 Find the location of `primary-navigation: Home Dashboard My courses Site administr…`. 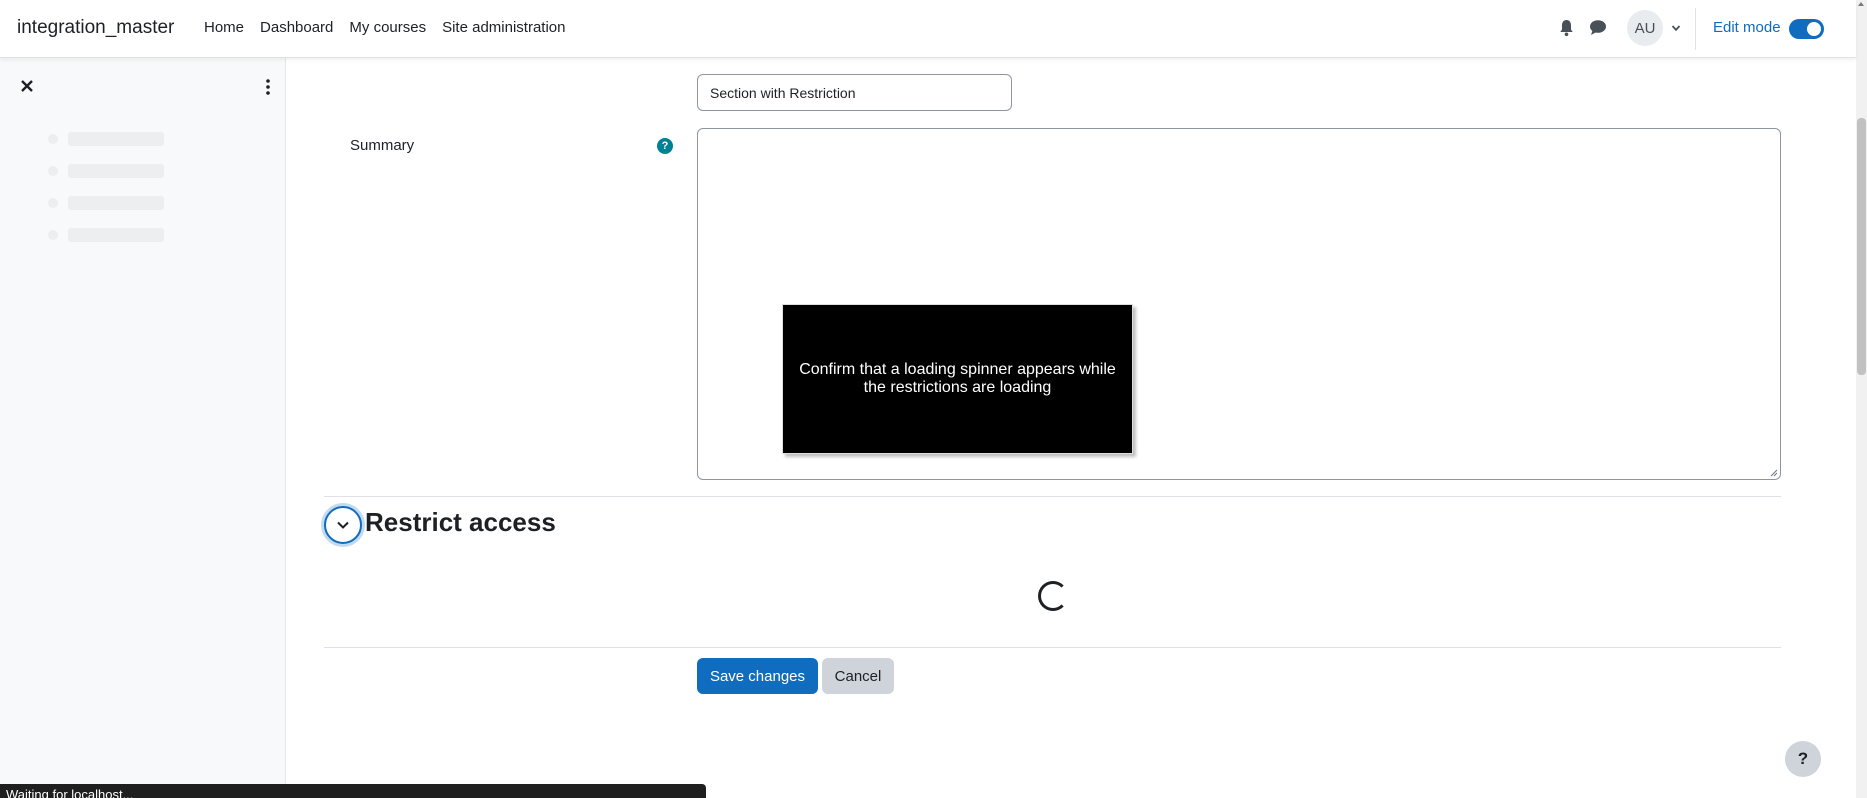

primary-navigation: Home Dashboard My courses Site administr… is located at coordinates (393, 27).